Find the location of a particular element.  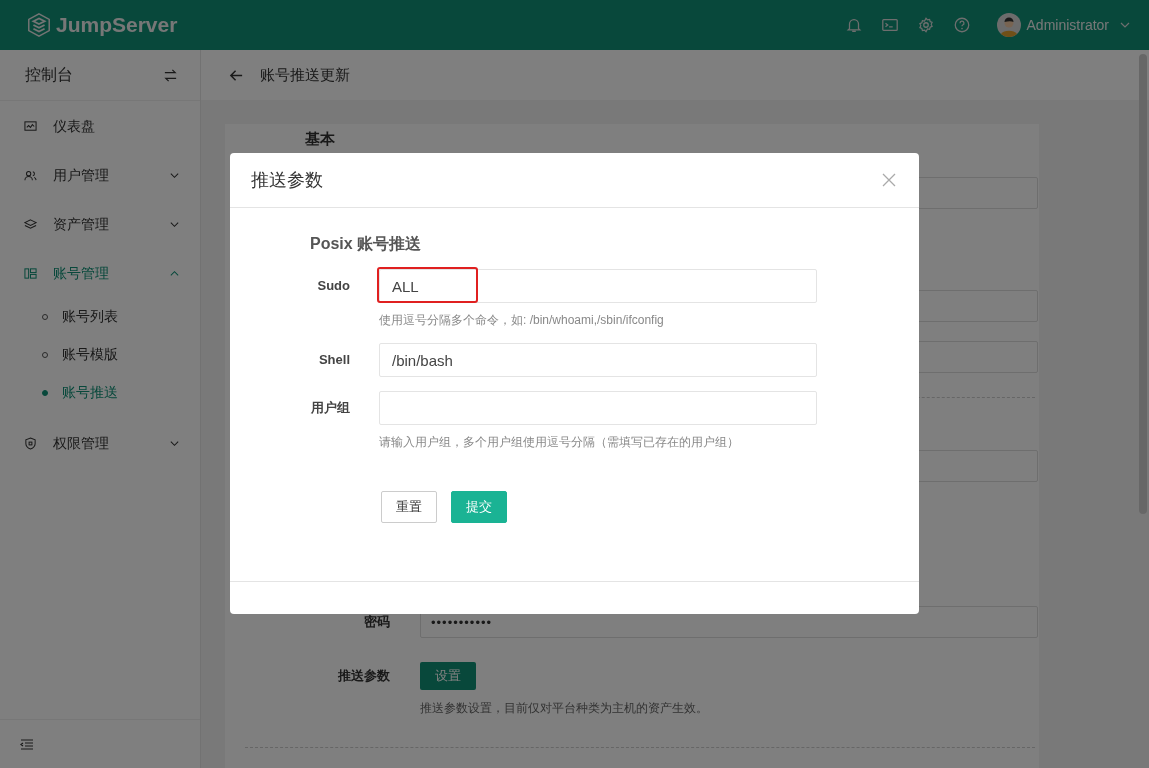

avatar-icon is located at coordinates (1008, 25).